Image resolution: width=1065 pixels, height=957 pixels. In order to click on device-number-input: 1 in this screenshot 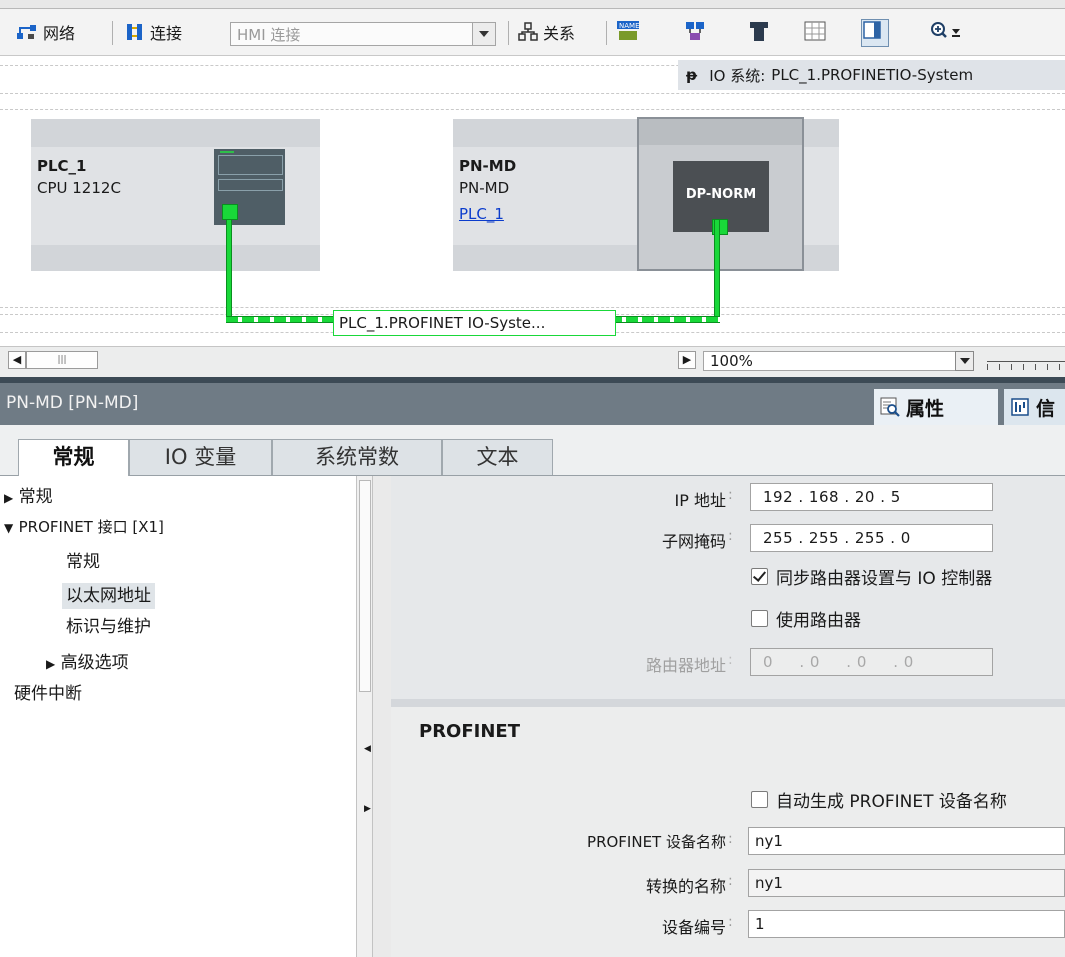, I will do `click(906, 924)`.